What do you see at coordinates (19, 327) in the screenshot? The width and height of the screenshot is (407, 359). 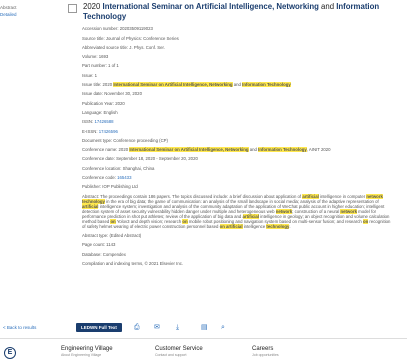 I see `back-to-results-link: < Back to results` at bounding box center [19, 327].